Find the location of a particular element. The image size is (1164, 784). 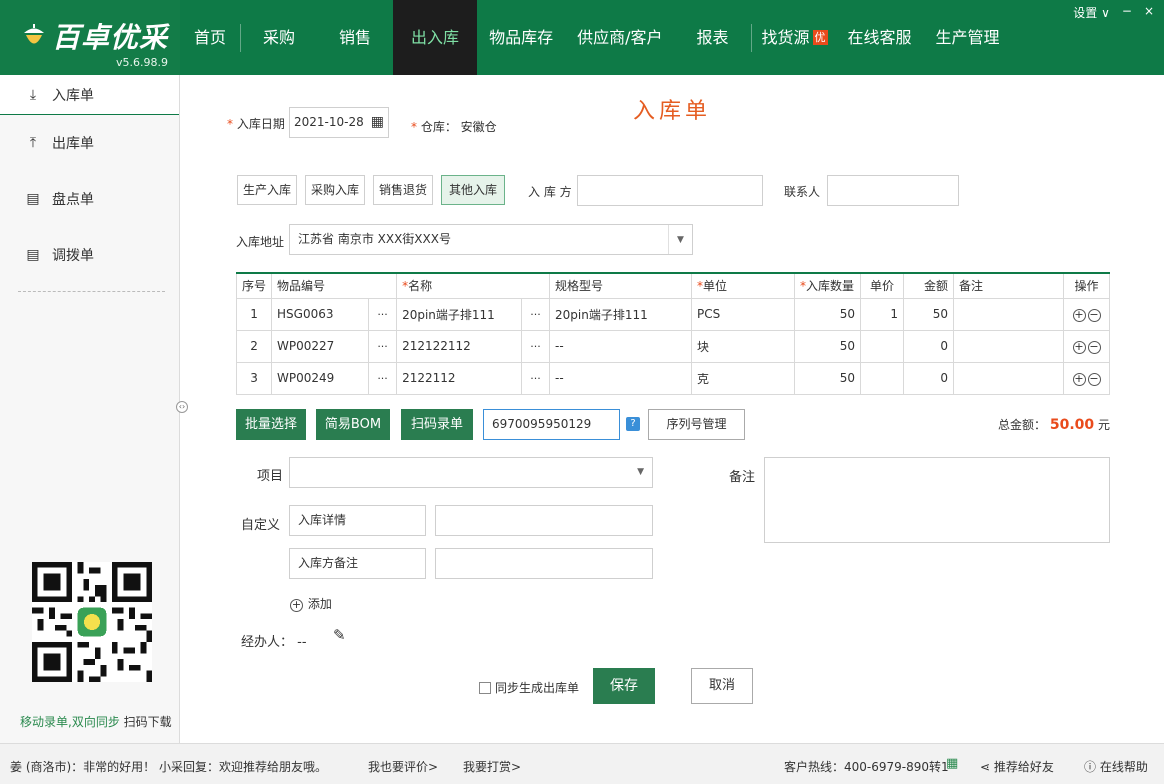

window-controls: 设置 ∨ − × is located at coordinates (1113, 12).